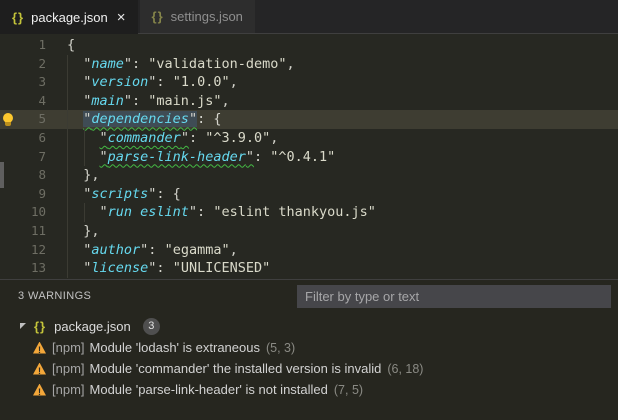 The image size is (618, 420). I want to click on code-text: "version": "1.0.0",, so click(152, 82).